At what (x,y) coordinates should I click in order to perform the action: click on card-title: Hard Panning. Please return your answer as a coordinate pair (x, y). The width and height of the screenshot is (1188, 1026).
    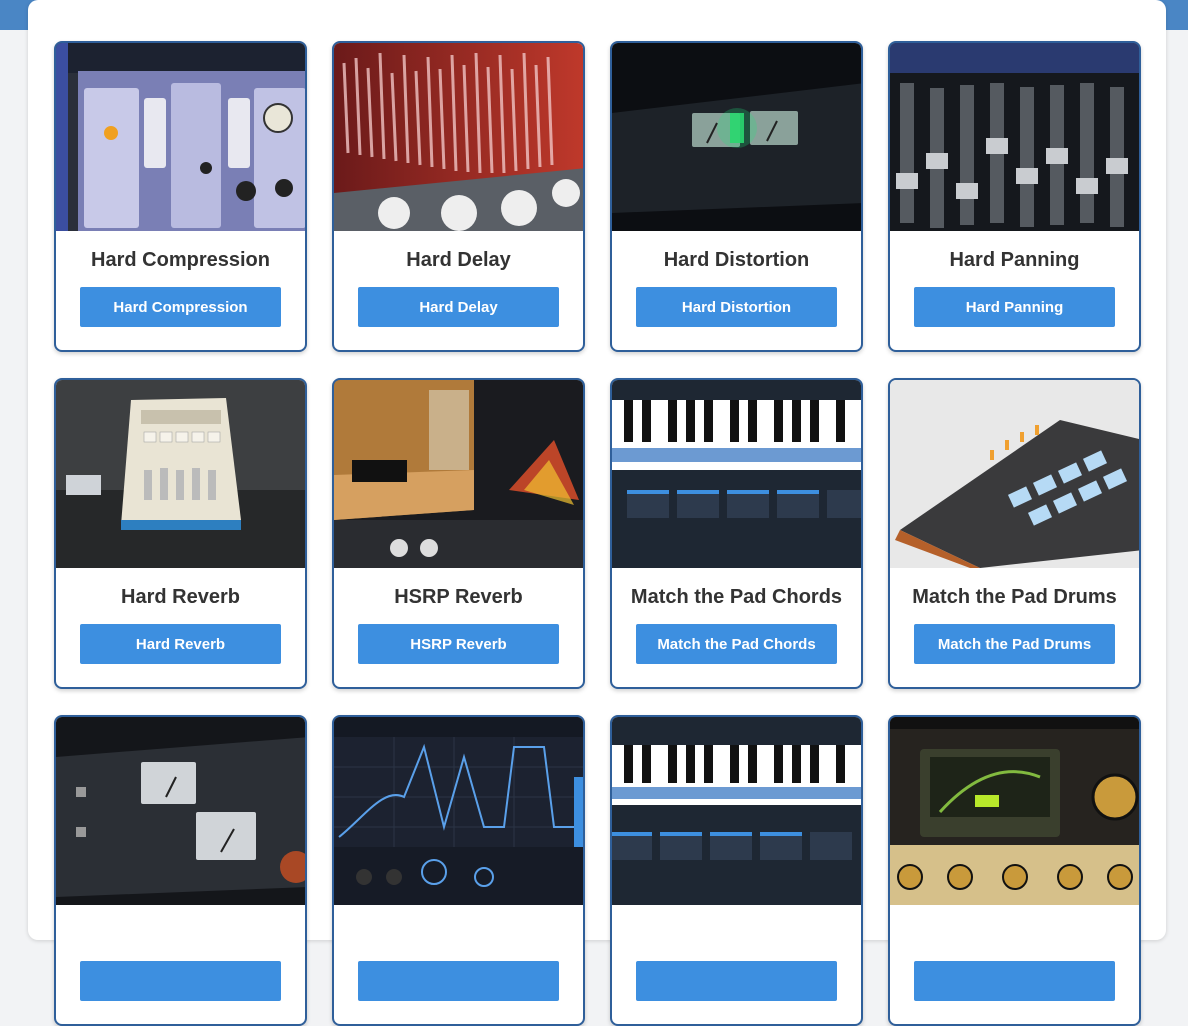
    Looking at the image, I should click on (1014, 260).